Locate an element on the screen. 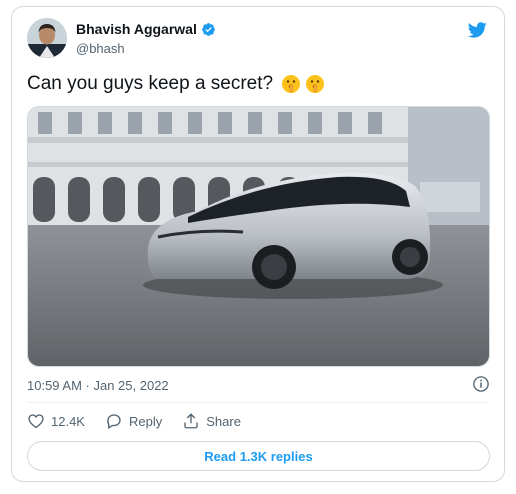 This screenshot has height=494, width=516. reply-icon is located at coordinates (114, 421).